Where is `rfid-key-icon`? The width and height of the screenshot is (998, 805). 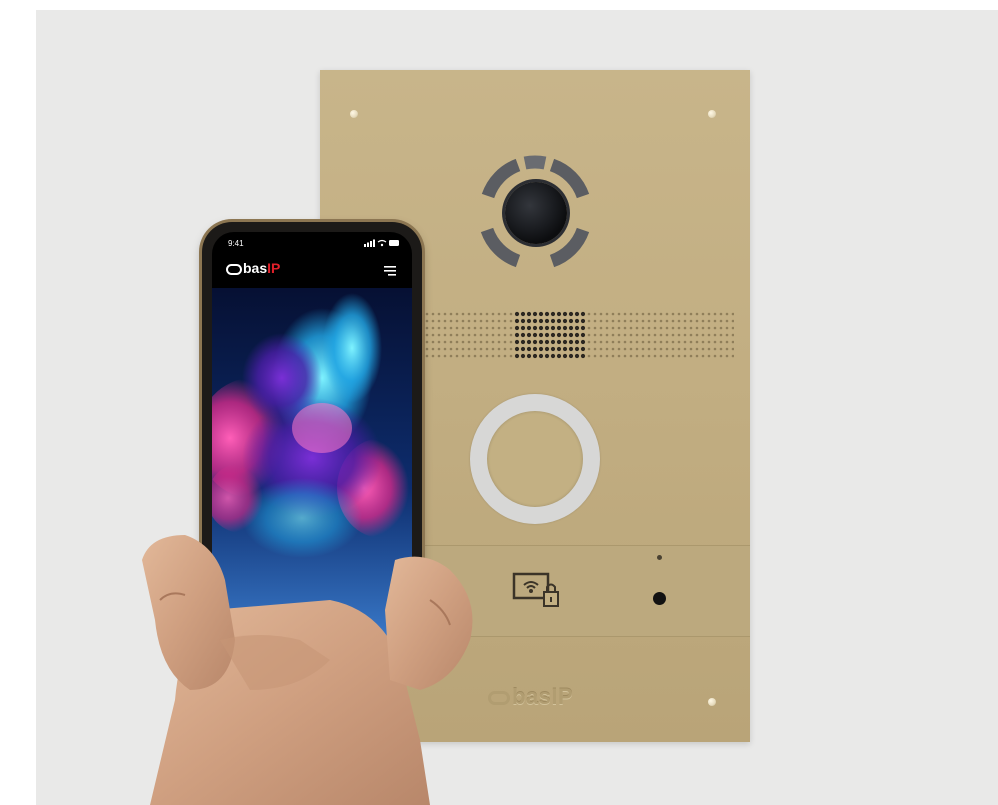 rfid-key-icon is located at coordinates (535, 589).